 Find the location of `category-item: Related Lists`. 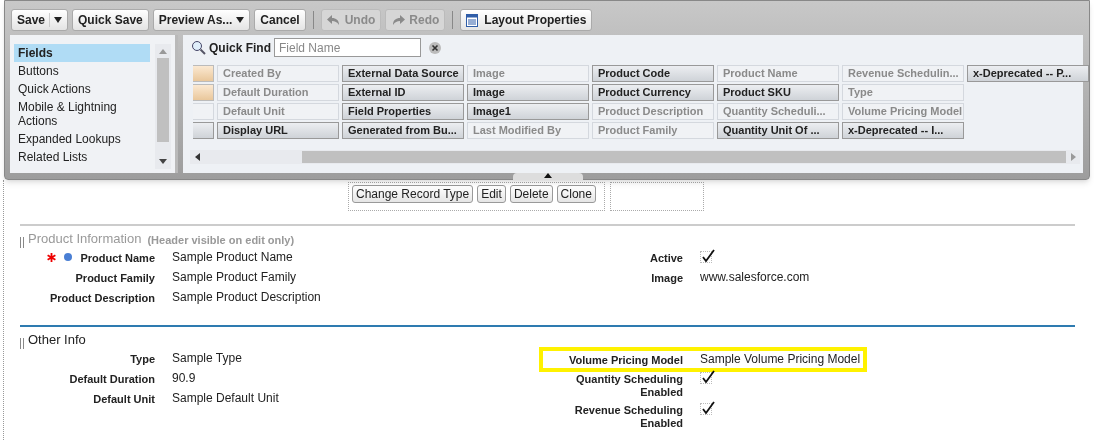

category-item: Related Lists is located at coordinates (82, 157).